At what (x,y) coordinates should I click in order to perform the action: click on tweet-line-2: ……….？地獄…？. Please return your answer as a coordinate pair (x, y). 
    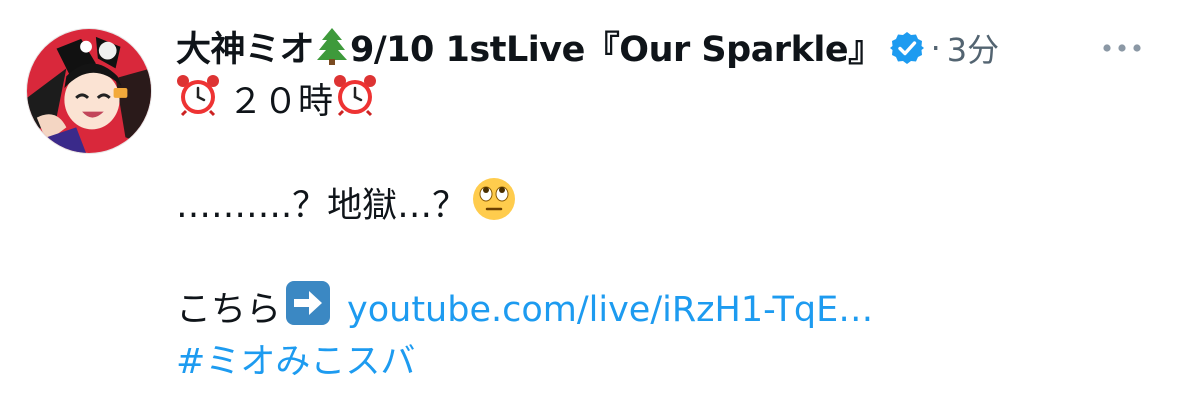
    Looking at the image, I should click on (656, 205).